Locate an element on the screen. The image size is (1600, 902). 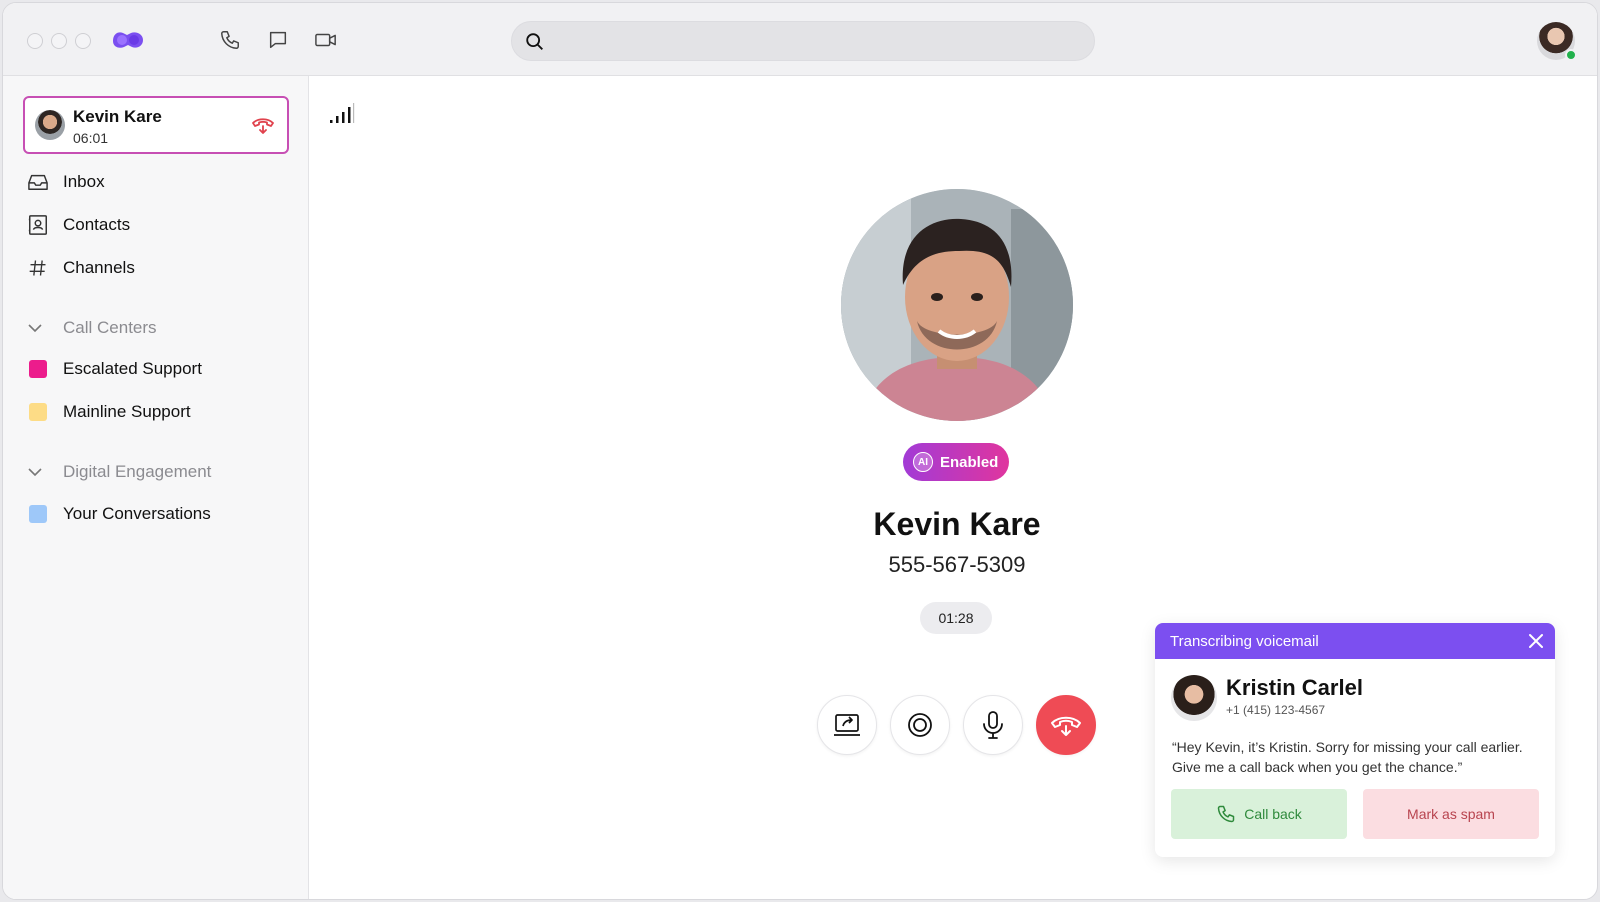
voicemail-header: Transcribing voicemail is located at coordinates (1355, 641).